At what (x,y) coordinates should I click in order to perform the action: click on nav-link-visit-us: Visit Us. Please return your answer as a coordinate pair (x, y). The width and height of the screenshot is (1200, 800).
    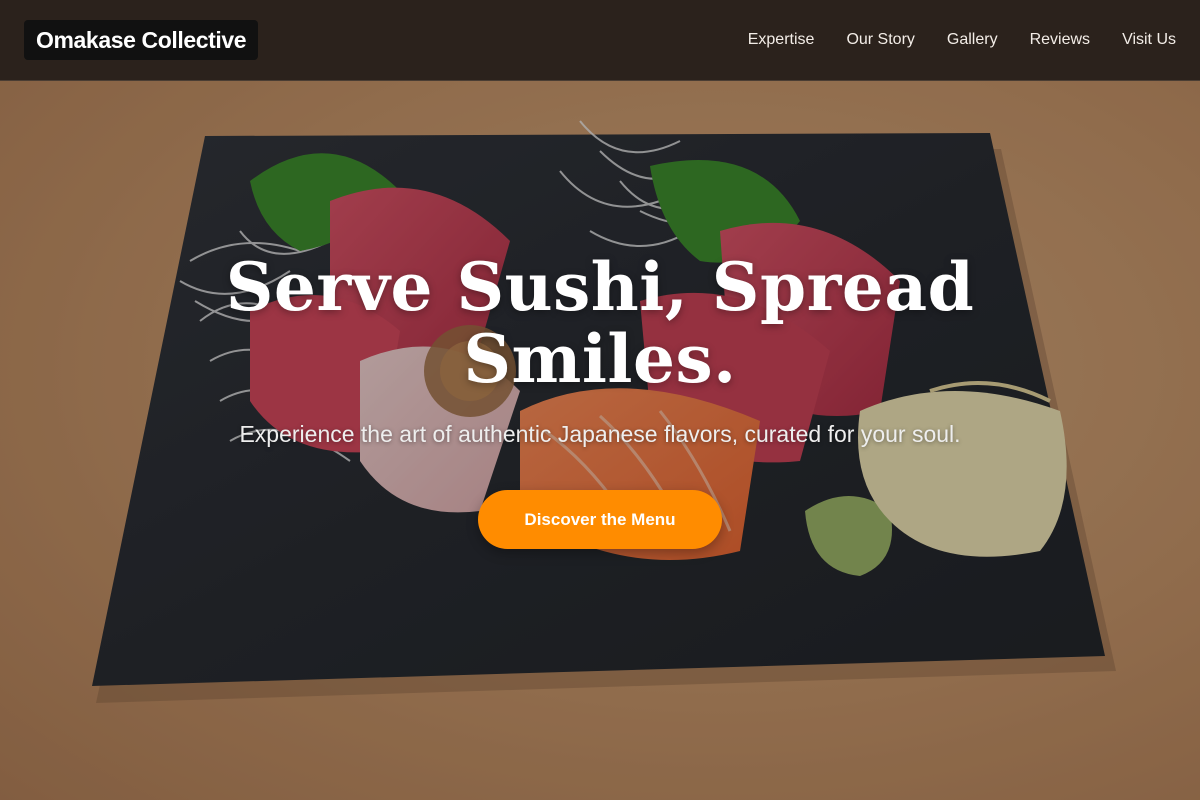
    Looking at the image, I should click on (1149, 40).